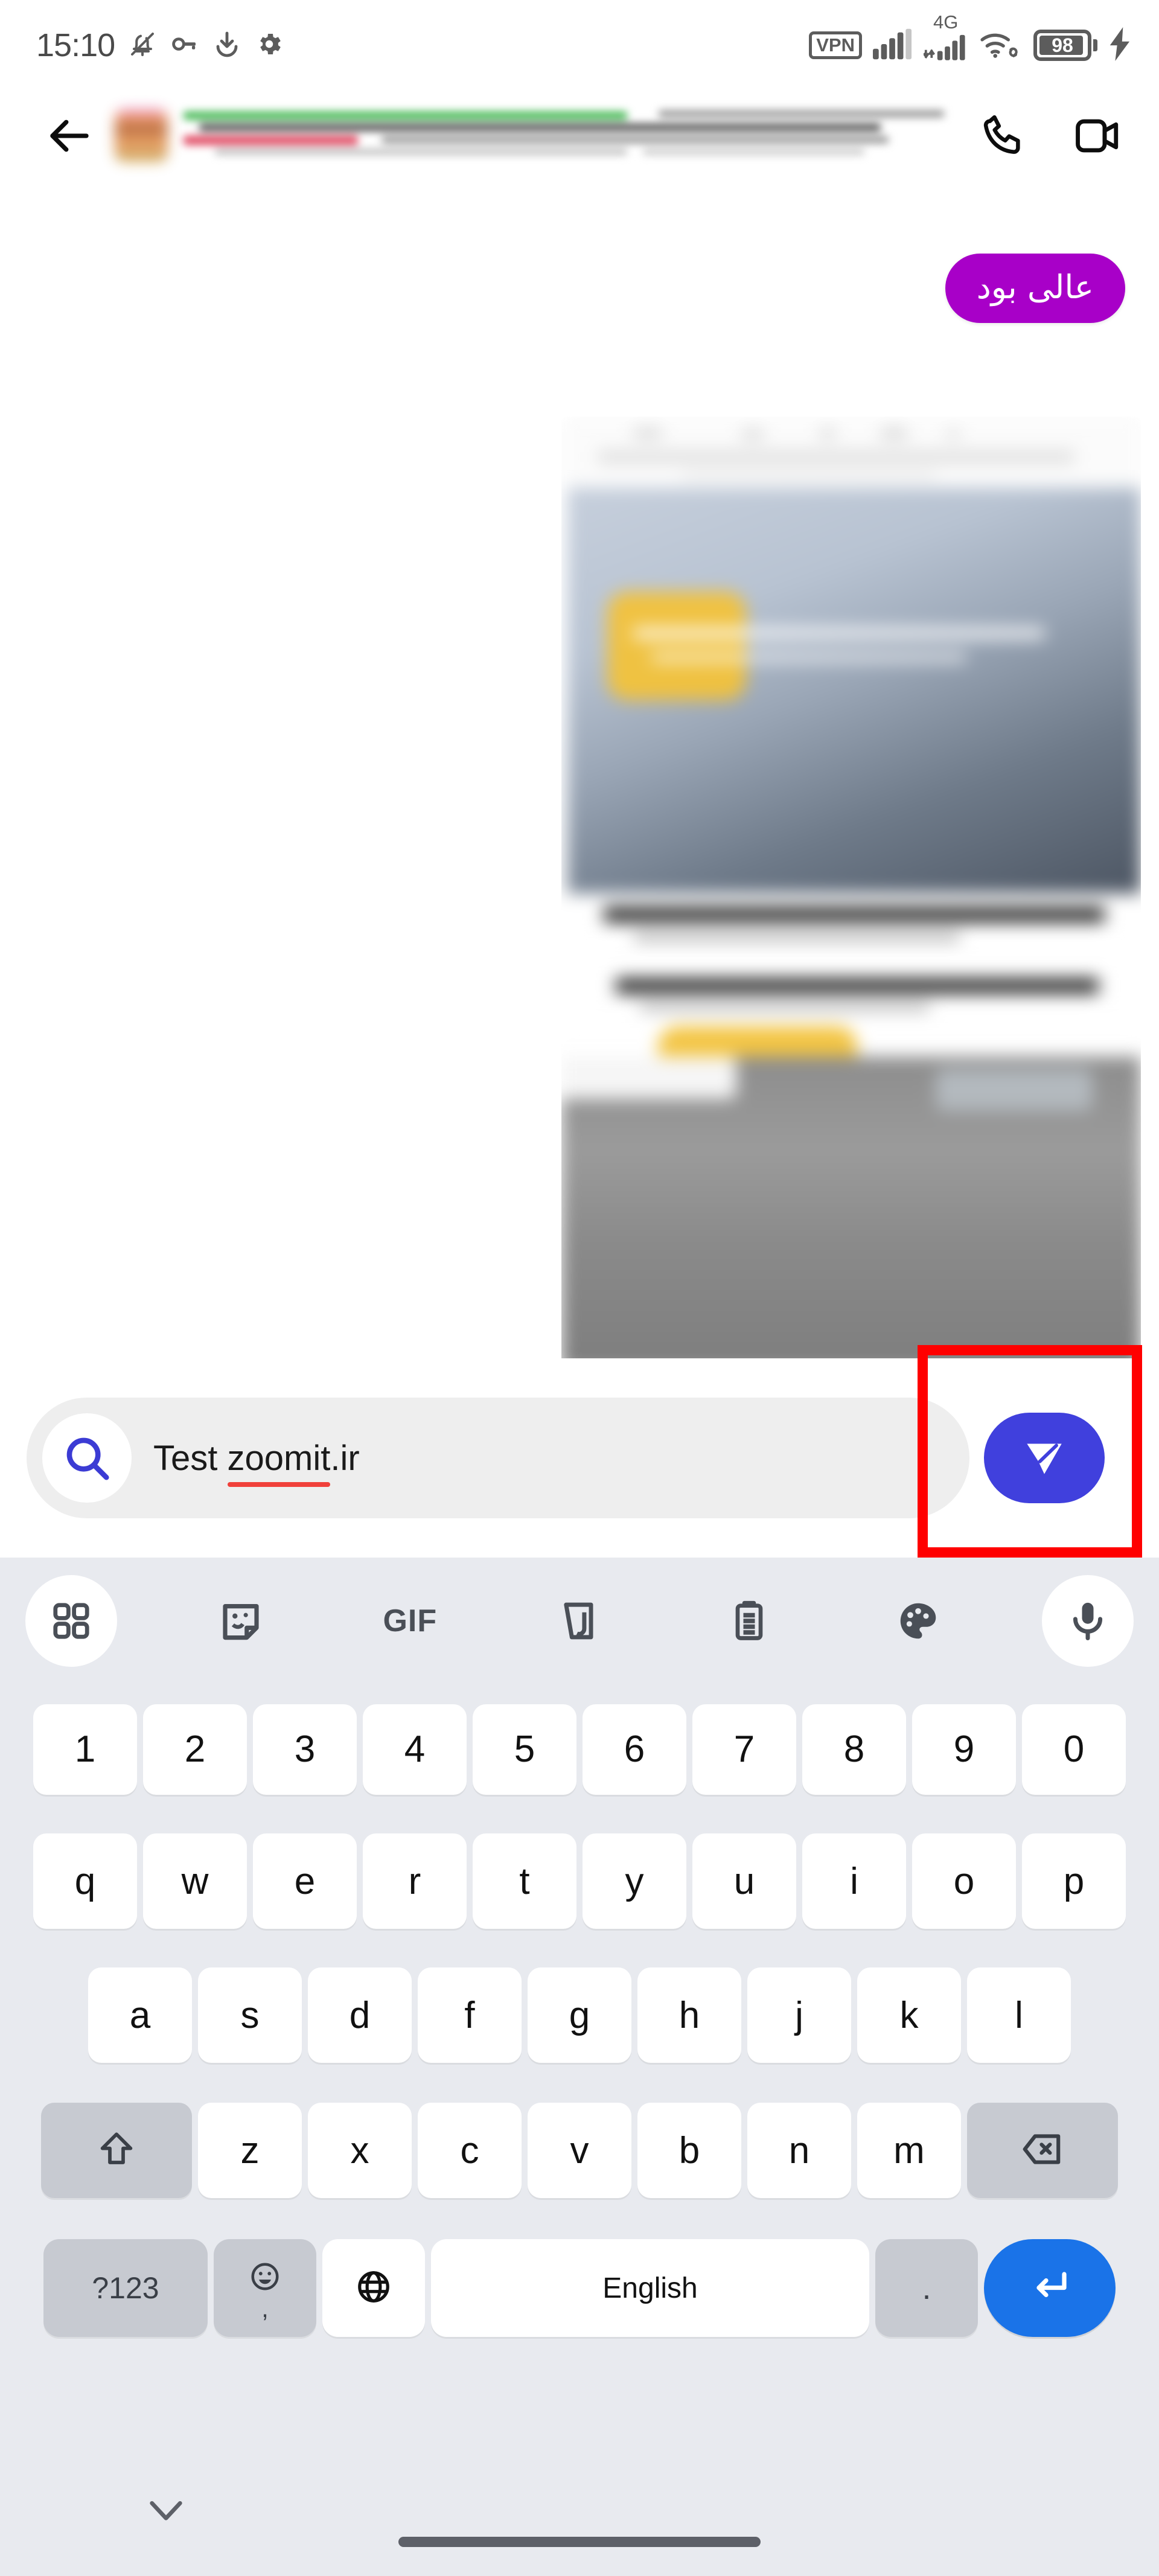 This screenshot has height=2576, width=1159. What do you see at coordinates (1087, 1621) in the screenshot?
I see `microphone-icon` at bounding box center [1087, 1621].